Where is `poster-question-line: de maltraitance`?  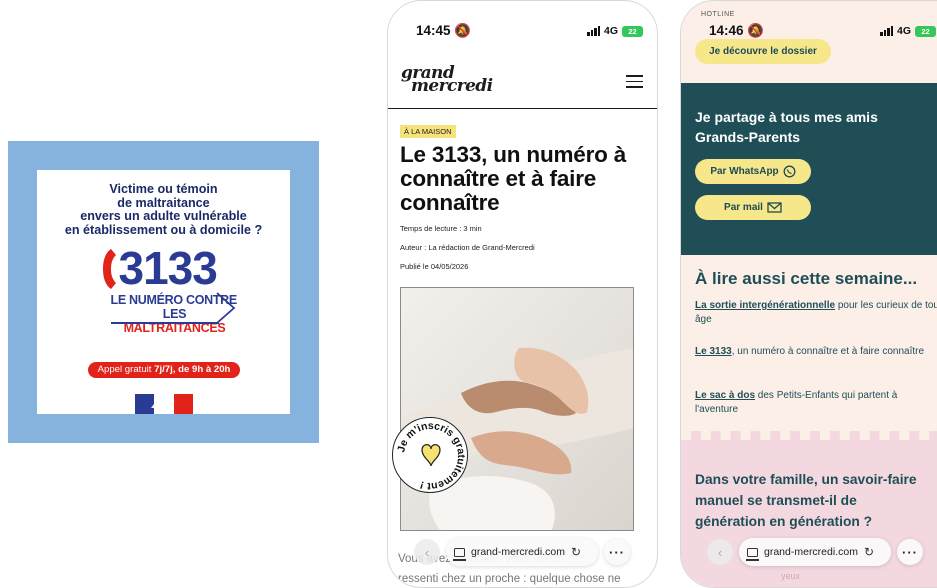
poster-question-line: de maltraitance is located at coordinates (163, 202).